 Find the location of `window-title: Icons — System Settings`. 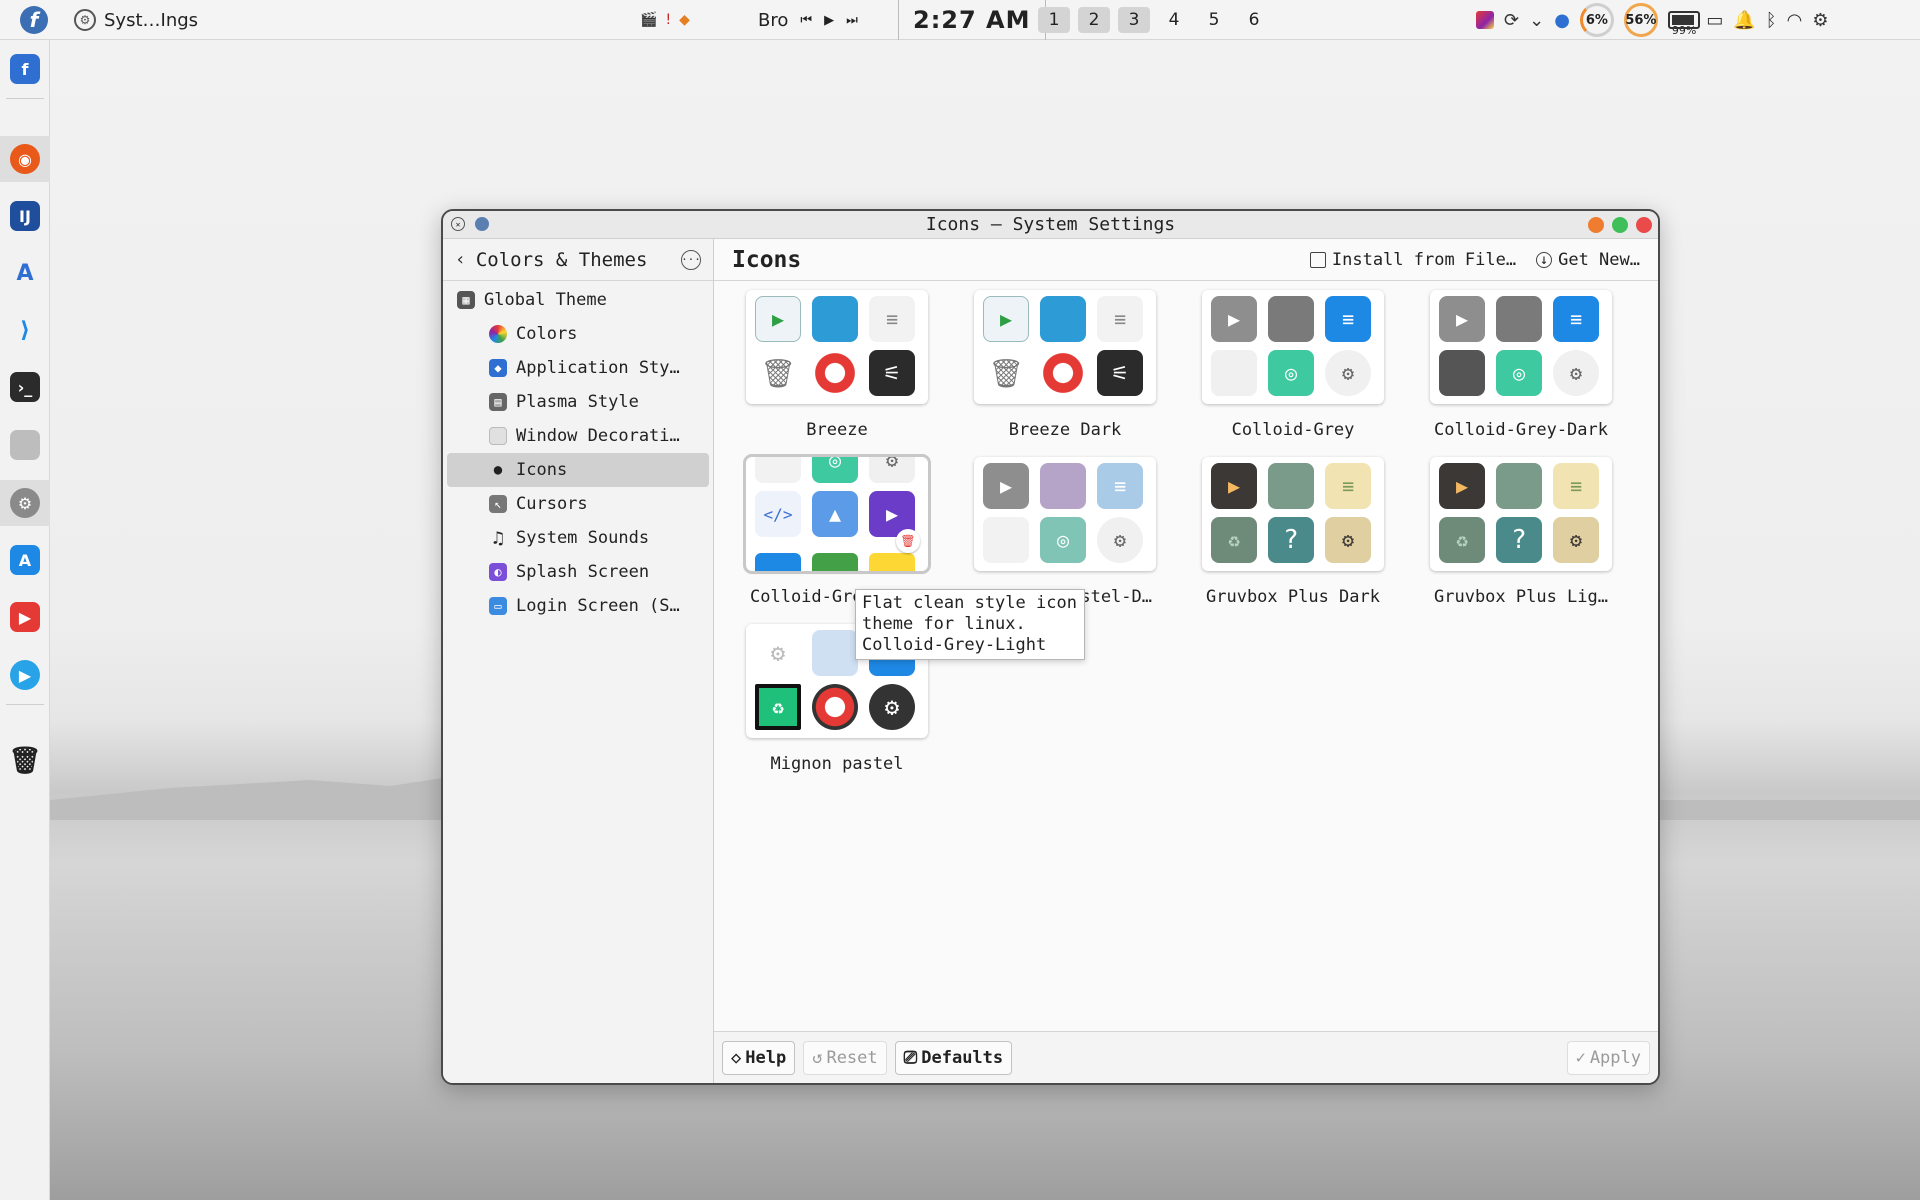

window-title: Icons — System Settings is located at coordinates (1050, 224).